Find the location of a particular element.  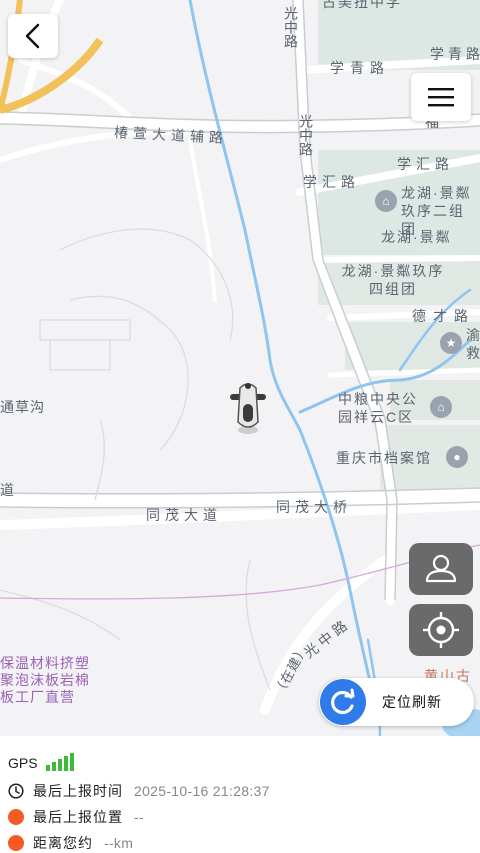

hamburger-menu-icon is located at coordinates (441, 97).